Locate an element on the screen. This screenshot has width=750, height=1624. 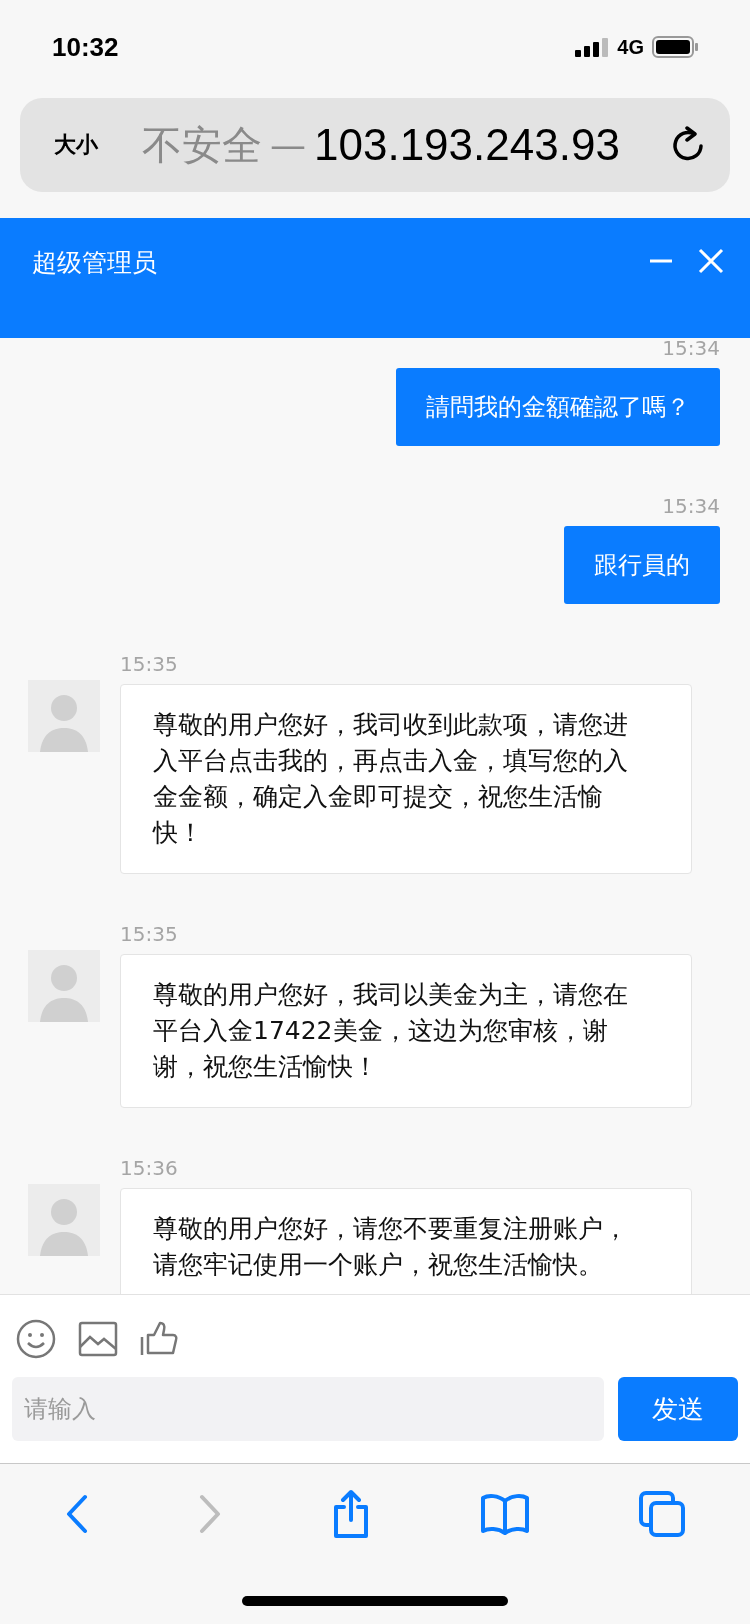
message-bubble: 尊敬的用户您好，我司收到此款项，请您进入平台点击我的，再点击入金，填写您的入金金额，确定入金即可提交，祝您生活愉快！ is located at coordinates (406, 779).